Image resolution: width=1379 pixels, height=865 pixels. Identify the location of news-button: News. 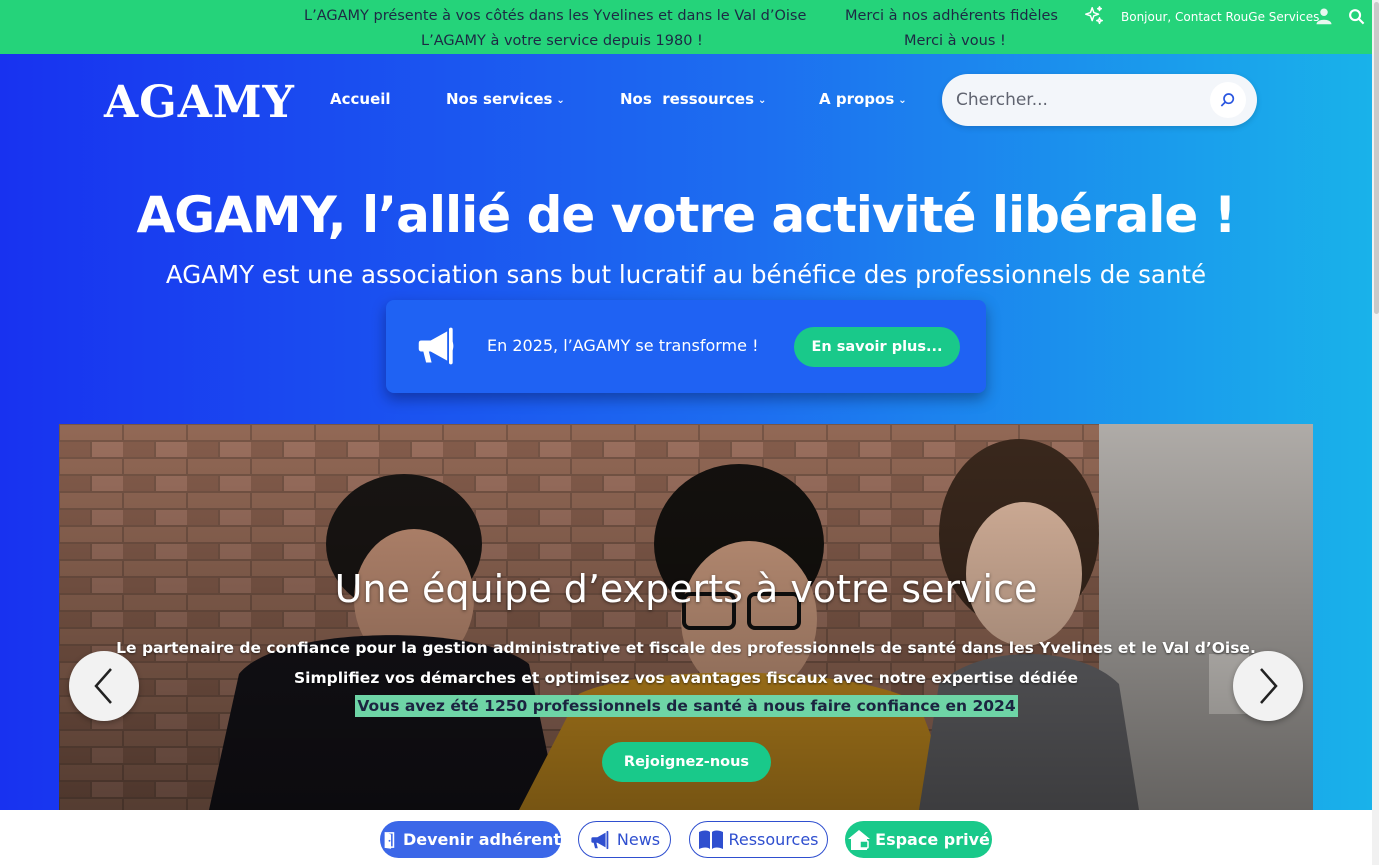
(624, 839).